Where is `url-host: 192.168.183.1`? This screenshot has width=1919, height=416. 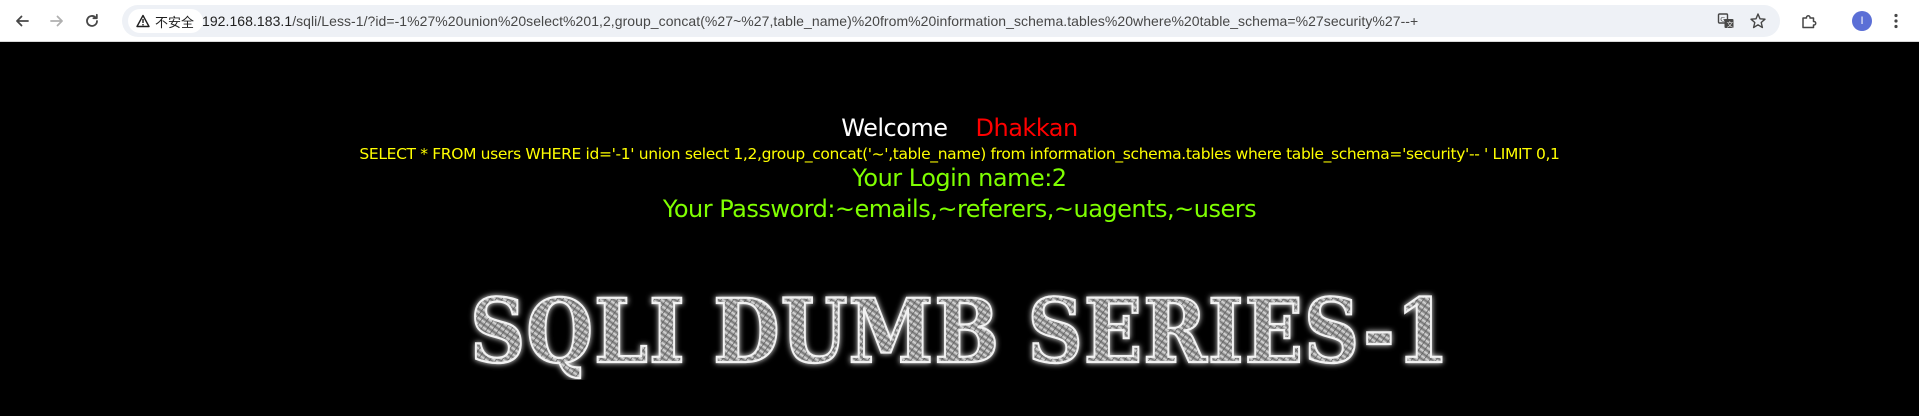
url-host: 192.168.183.1 is located at coordinates (247, 21).